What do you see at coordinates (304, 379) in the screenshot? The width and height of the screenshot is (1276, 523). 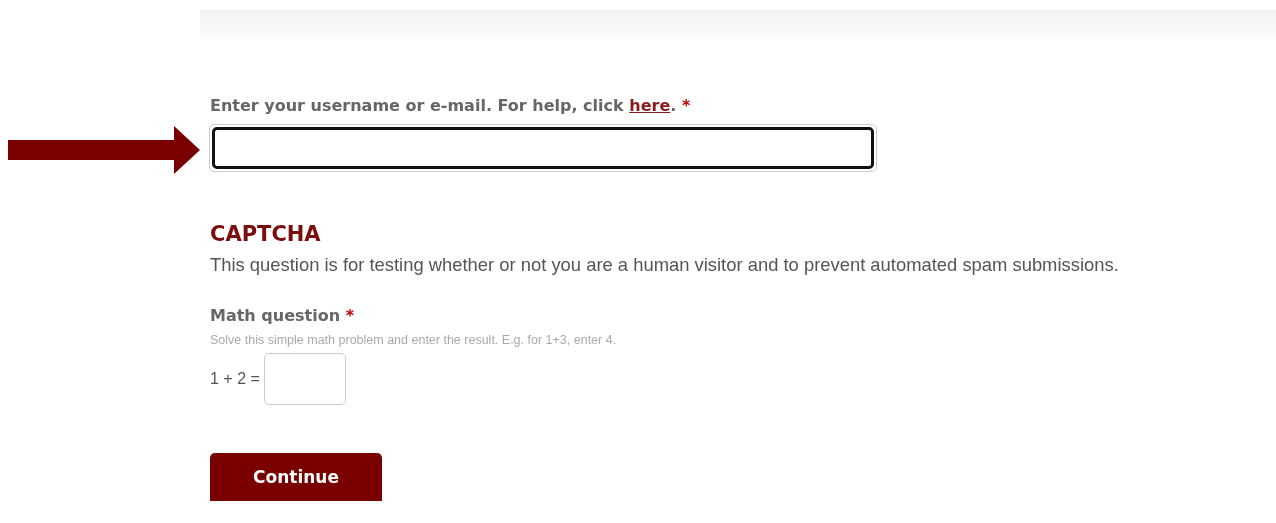 I see `answer-field` at bounding box center [304, 379].